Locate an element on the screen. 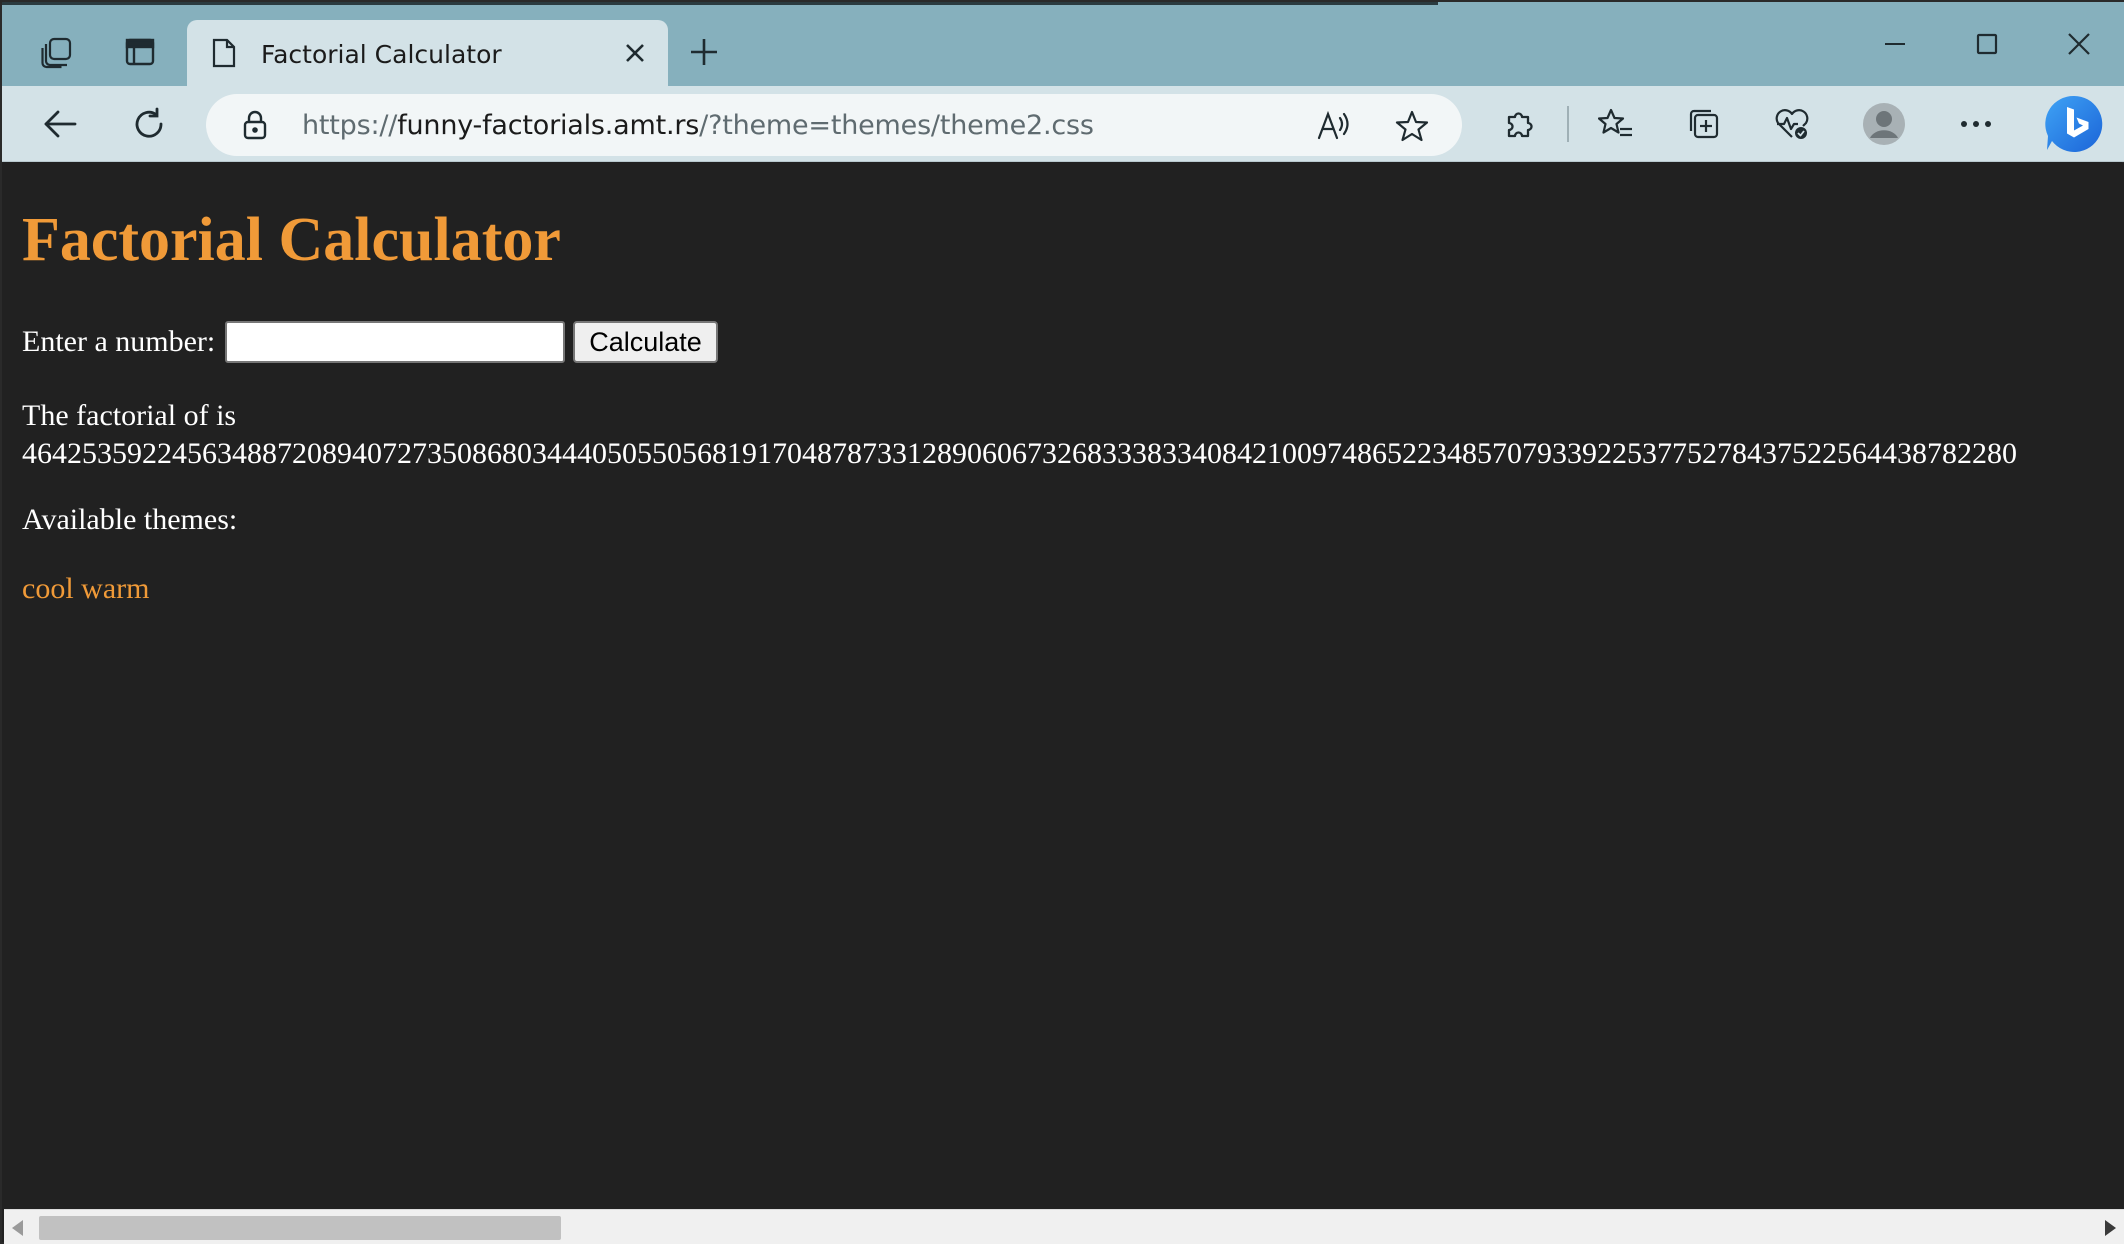  copilot-button is located at coordinates (2074, 124).